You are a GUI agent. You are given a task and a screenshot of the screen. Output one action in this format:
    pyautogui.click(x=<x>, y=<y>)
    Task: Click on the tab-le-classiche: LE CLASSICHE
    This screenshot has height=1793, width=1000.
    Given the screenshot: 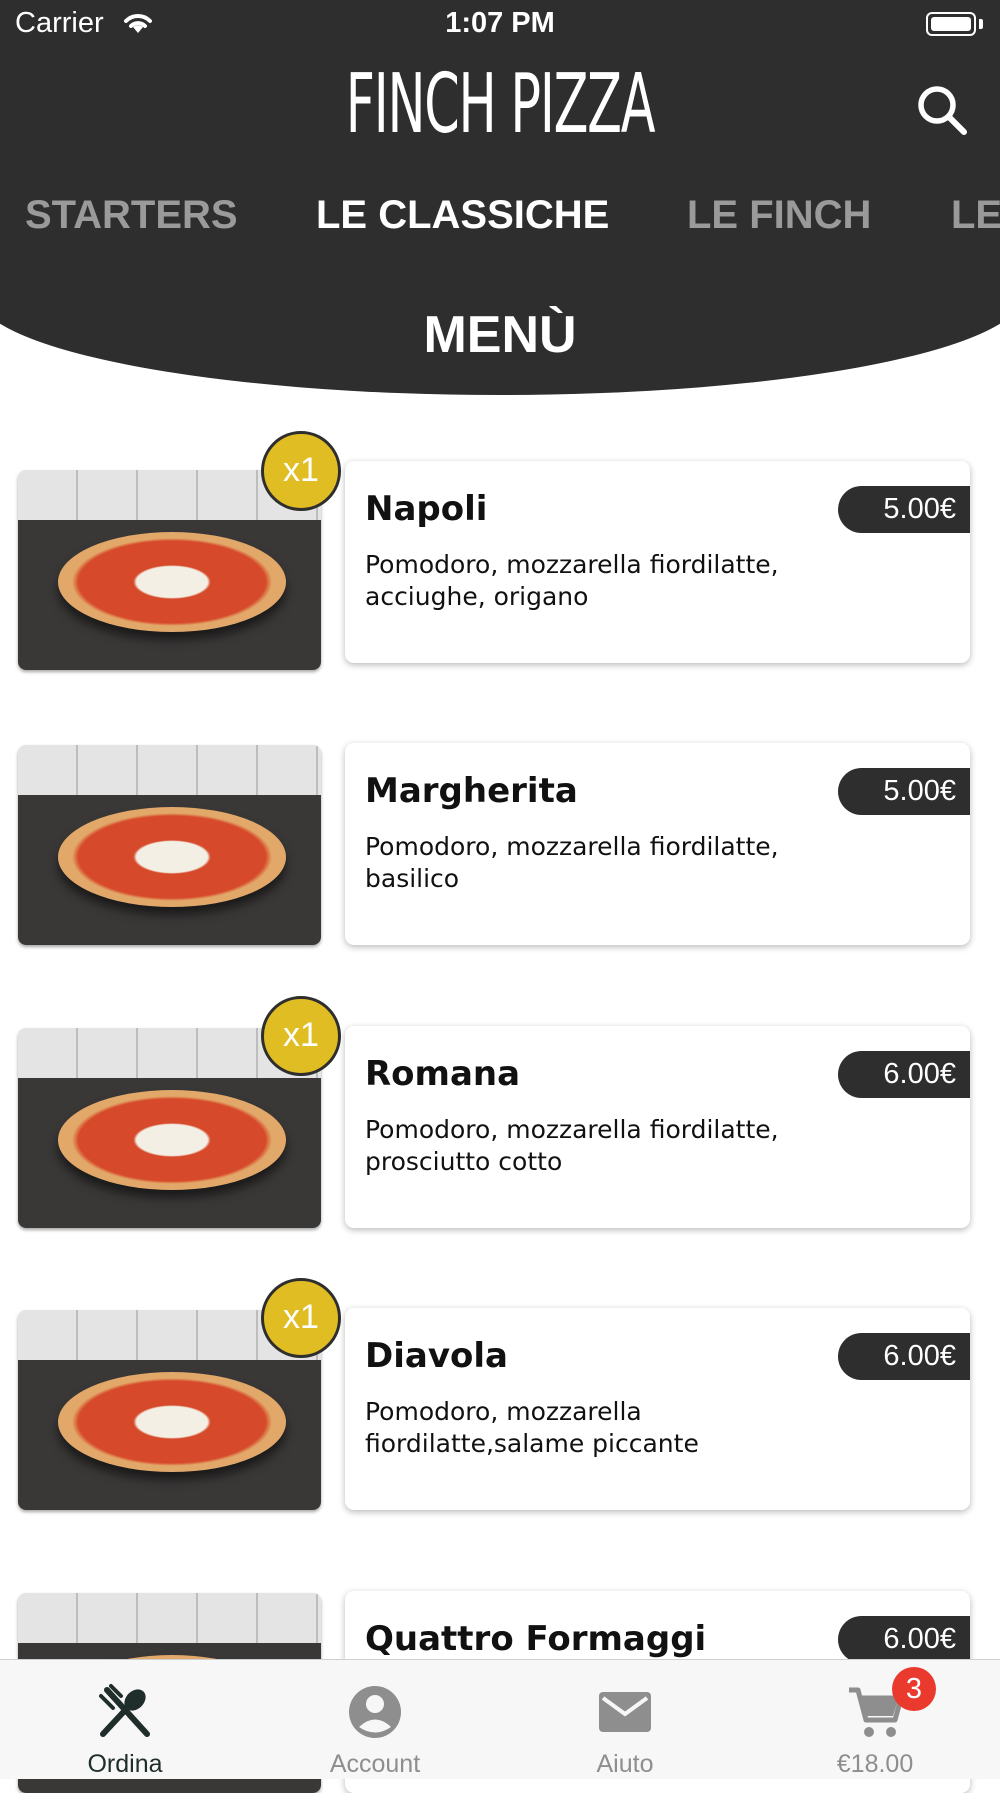 What is the action you would take?
    pyautogui.click(x=462, y=215)
    